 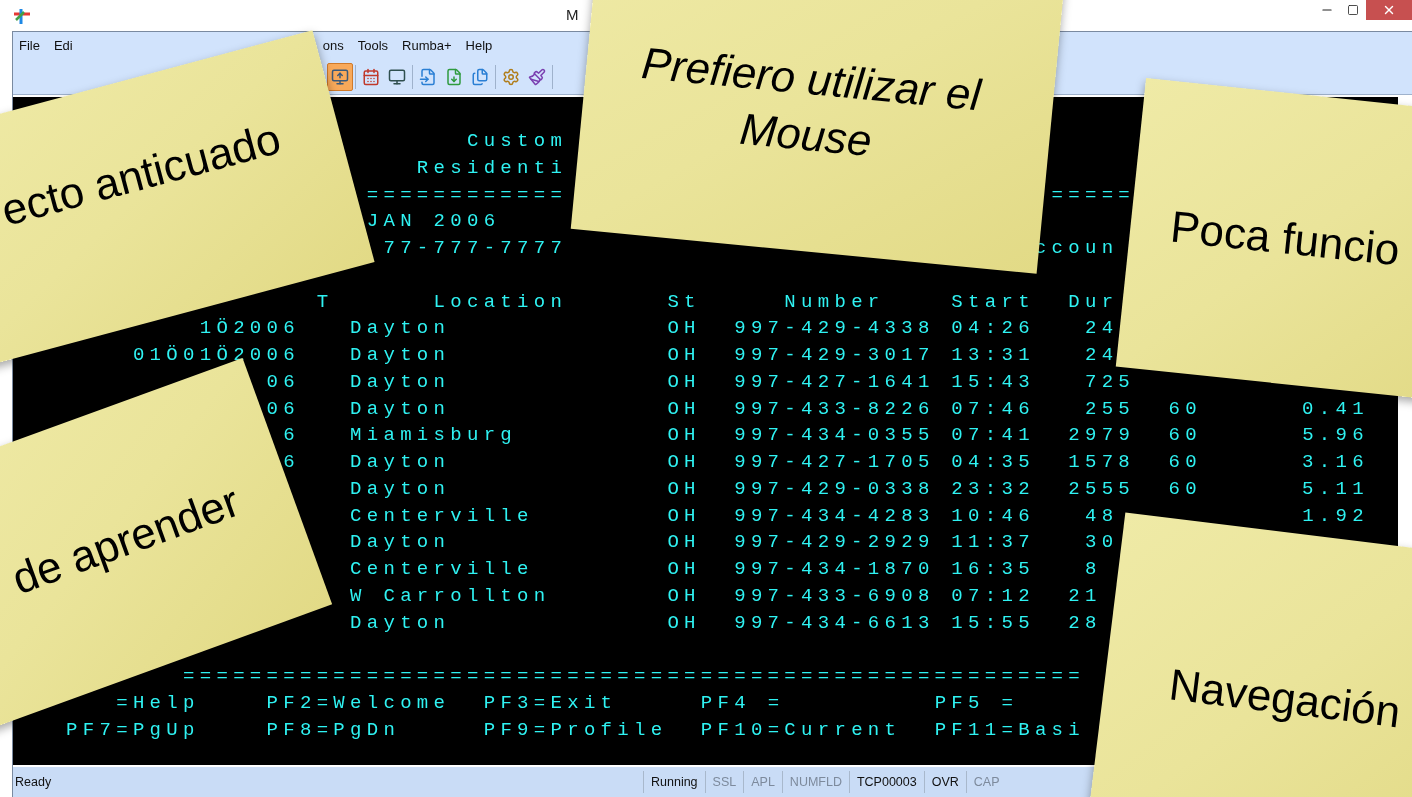 What do you see at coordinates (1389, 10) in the screenshot?
I see `close-icon` at bounding box center [1389, 10].